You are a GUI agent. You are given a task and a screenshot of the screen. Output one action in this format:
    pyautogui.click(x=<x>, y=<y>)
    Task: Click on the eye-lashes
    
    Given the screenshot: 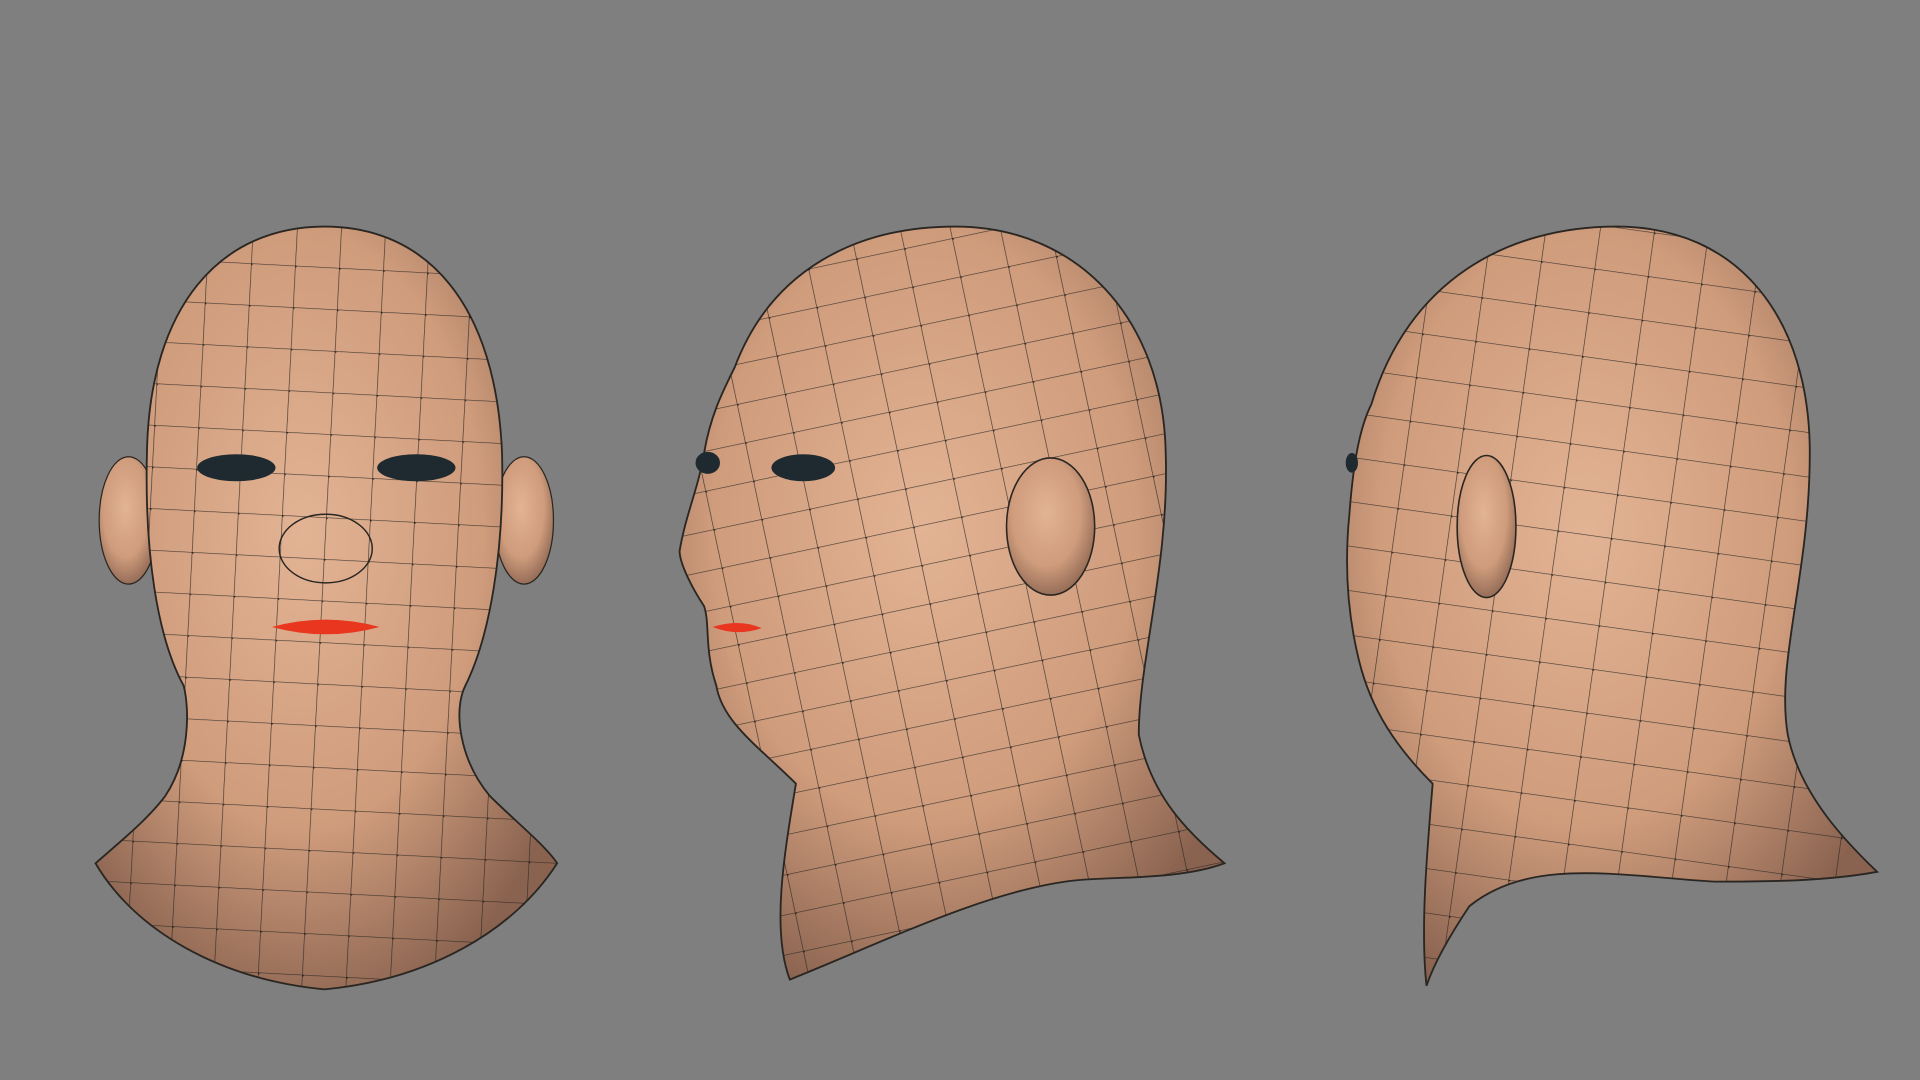 What is the action you would take?
    pyautogui.click(x=1351, y=463)
    